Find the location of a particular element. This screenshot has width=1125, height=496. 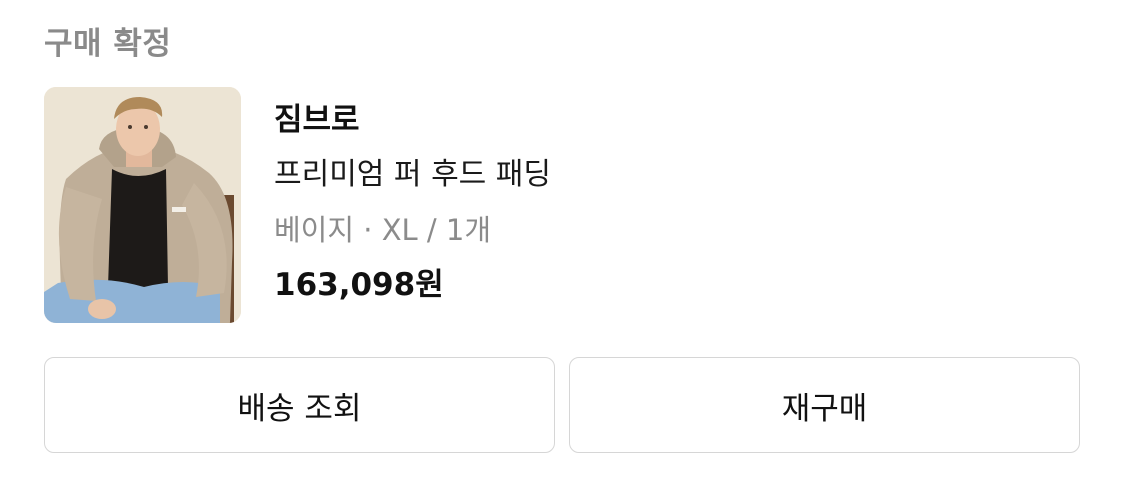

track-delivery-button: 배송 조회 is located at coordinates (299, 405).